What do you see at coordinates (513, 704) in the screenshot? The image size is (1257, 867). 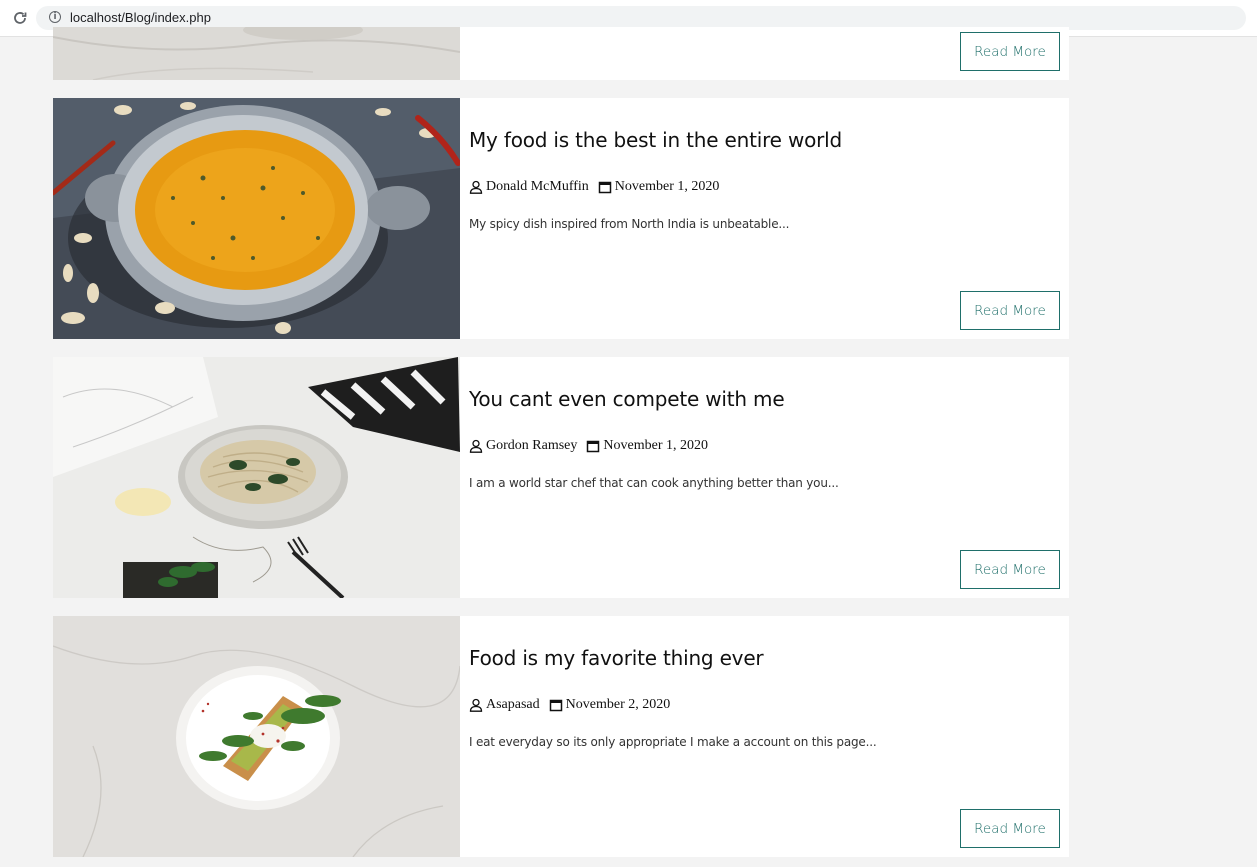 I see `post-author: Asapasad` at bounding box center [513, 704].